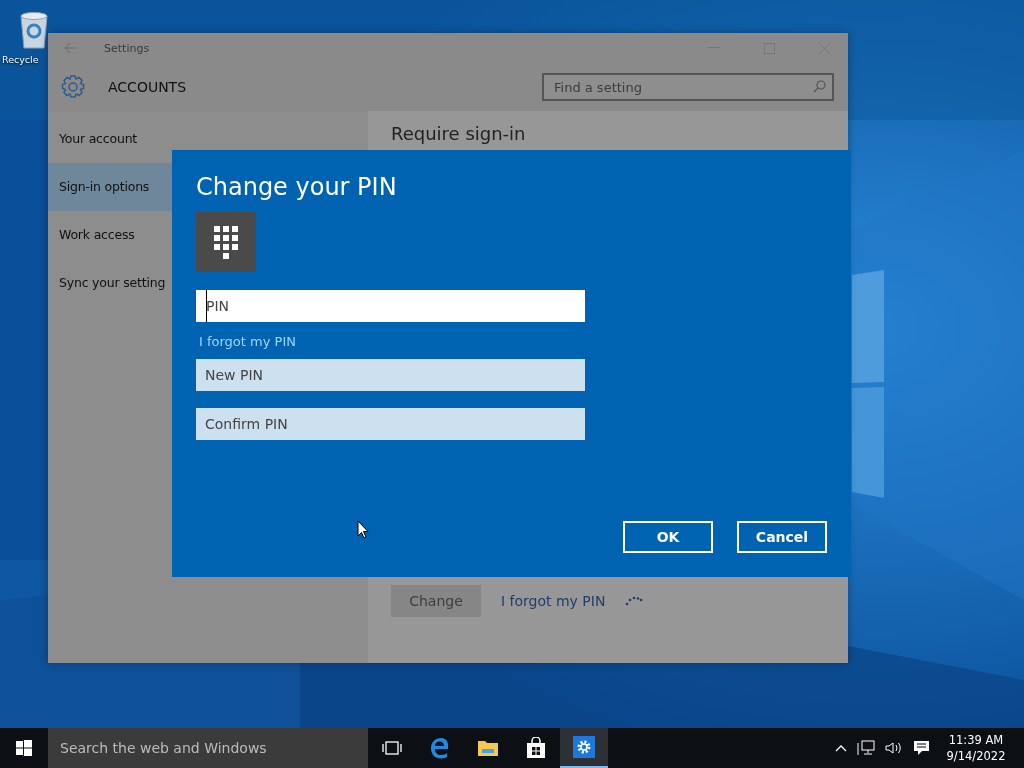 This screenshot has width=1024, height=768. Describe the element at coordinates (390, 306) in the screenshot. I see `pin-field: PIN` at that location.